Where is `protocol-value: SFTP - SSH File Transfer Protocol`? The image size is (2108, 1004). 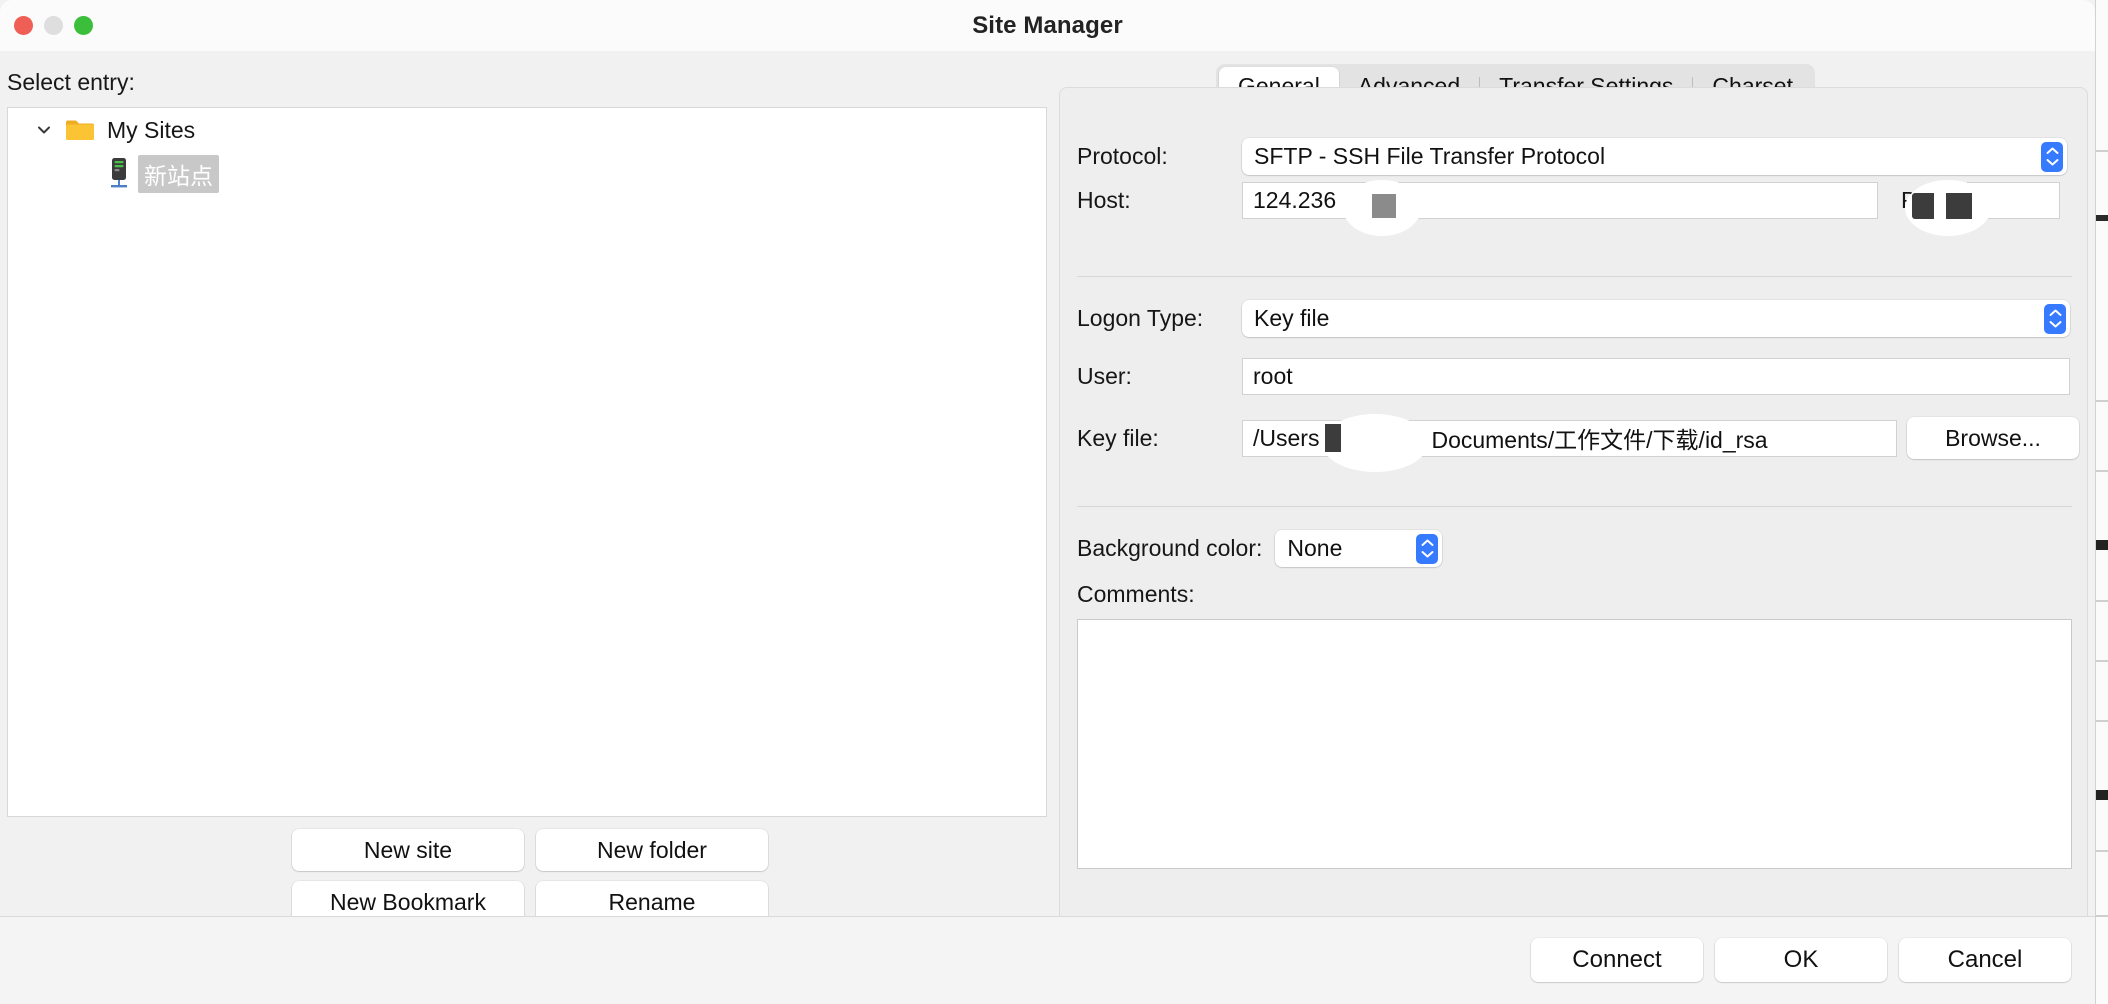 protocol-value: SFTP - SSH File Transfer Protocol is located at coordinates (1430, 156).